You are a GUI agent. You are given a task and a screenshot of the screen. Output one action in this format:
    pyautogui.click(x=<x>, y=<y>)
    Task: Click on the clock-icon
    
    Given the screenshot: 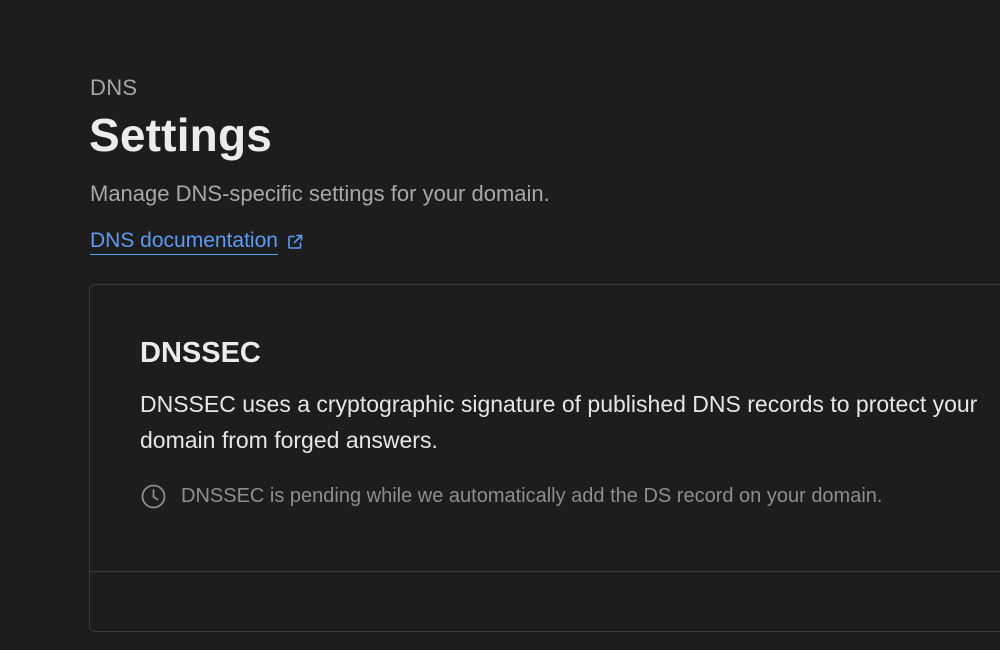 What is the action you would take?
    pyautogui.click(x=153, y=496)
    